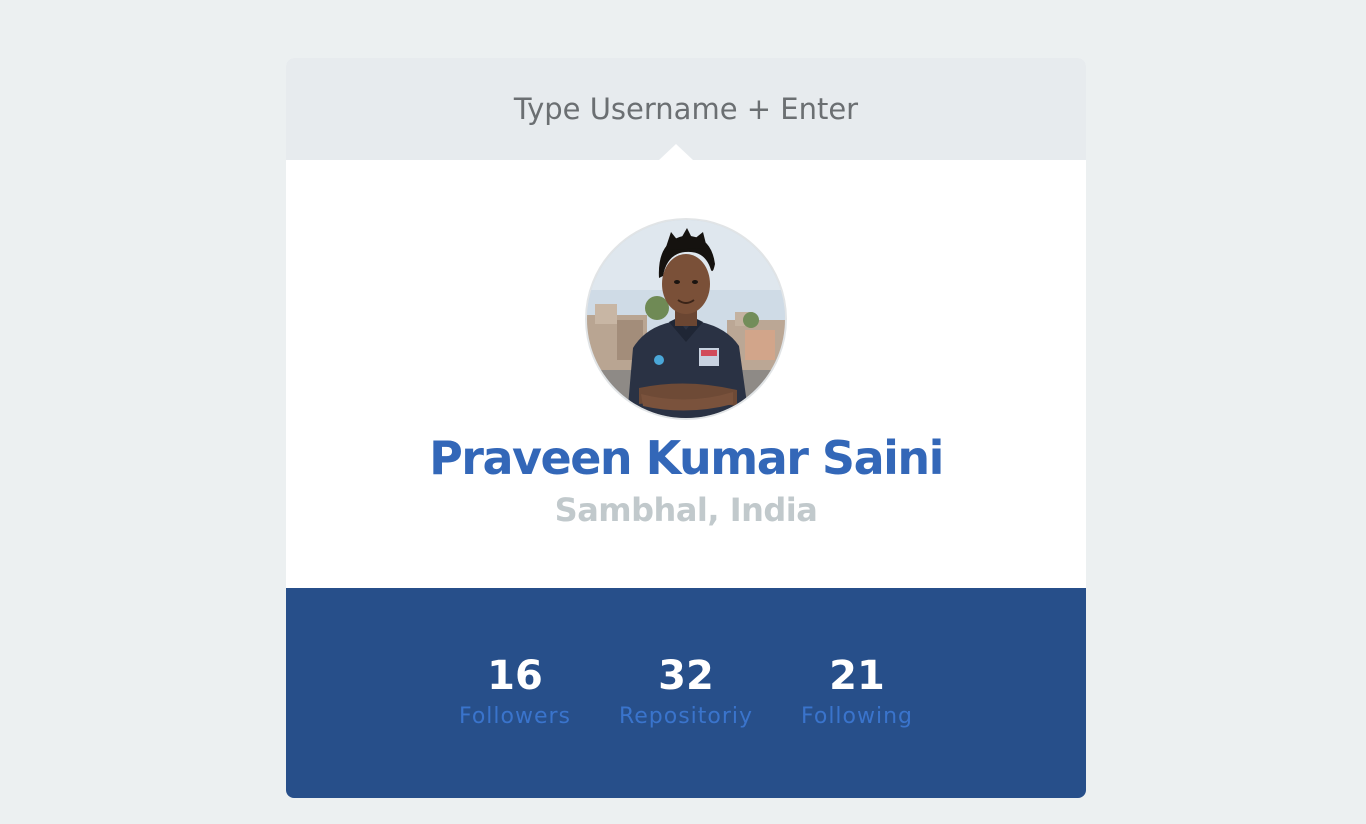  I want to click on profile-location: Sambhal, India, so click(686, 510).